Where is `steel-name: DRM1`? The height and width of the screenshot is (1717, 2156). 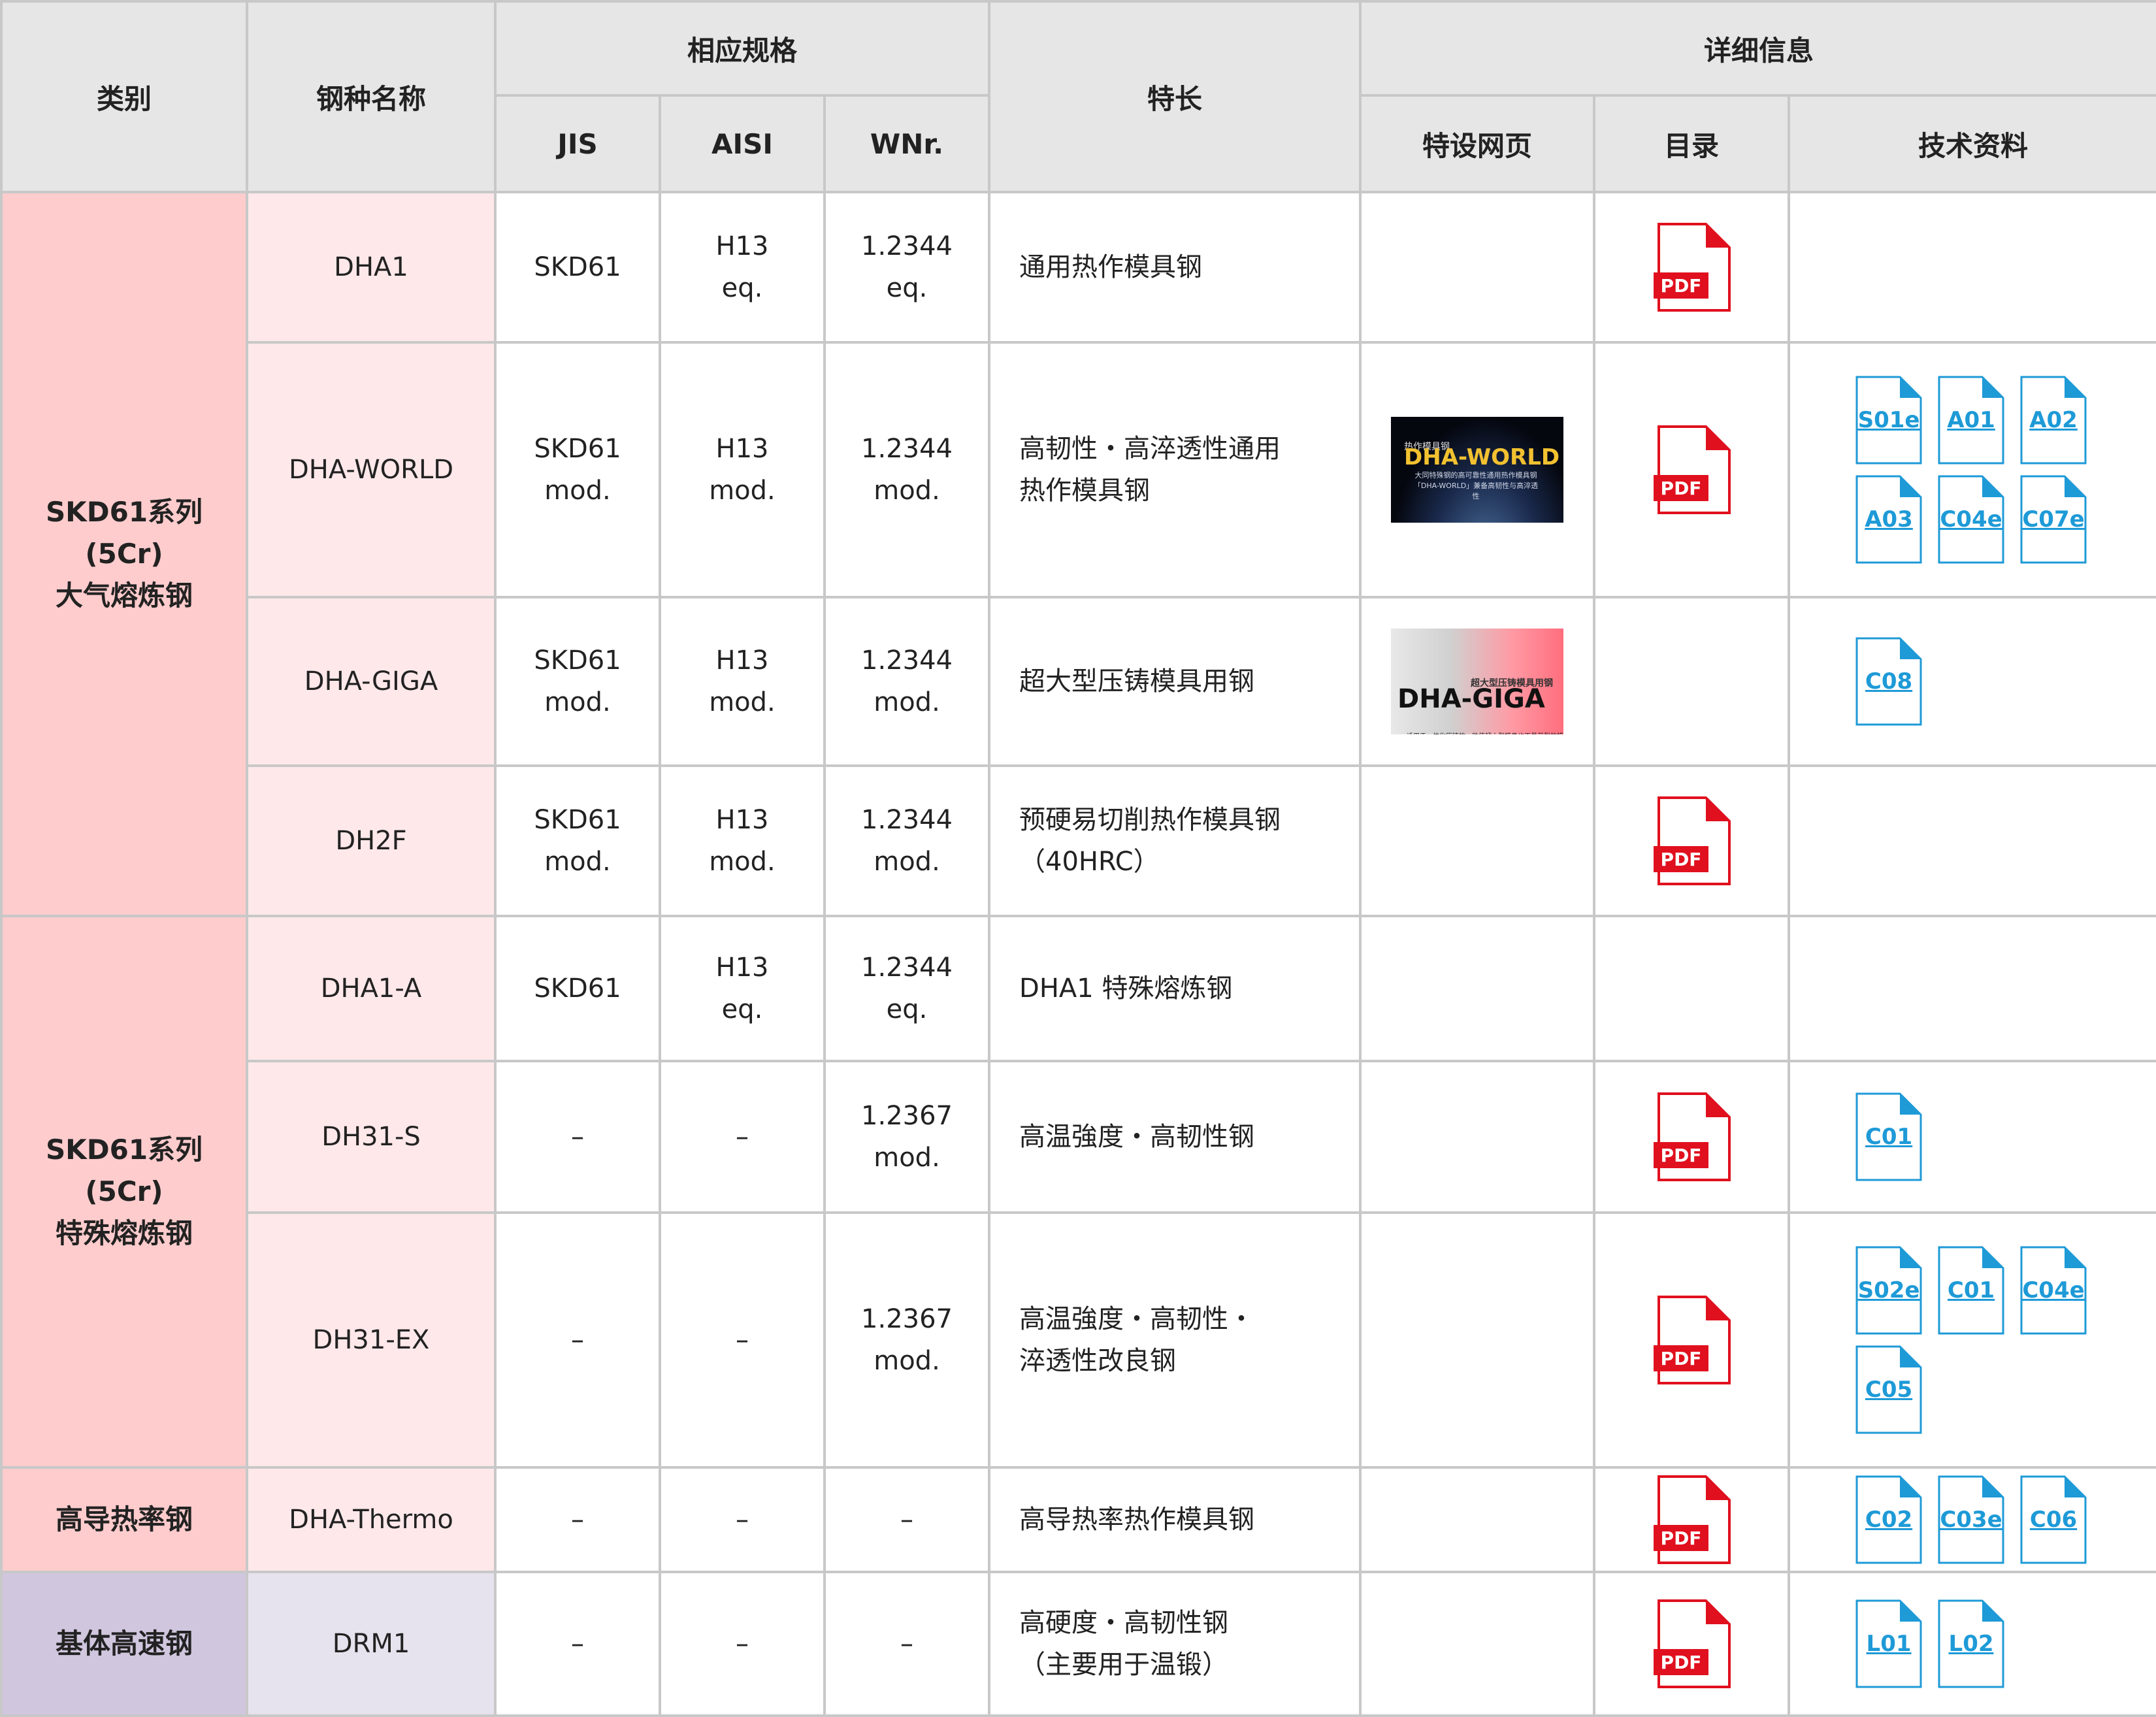 steel-name: DRM1 is located at coordinates (371, 1644).